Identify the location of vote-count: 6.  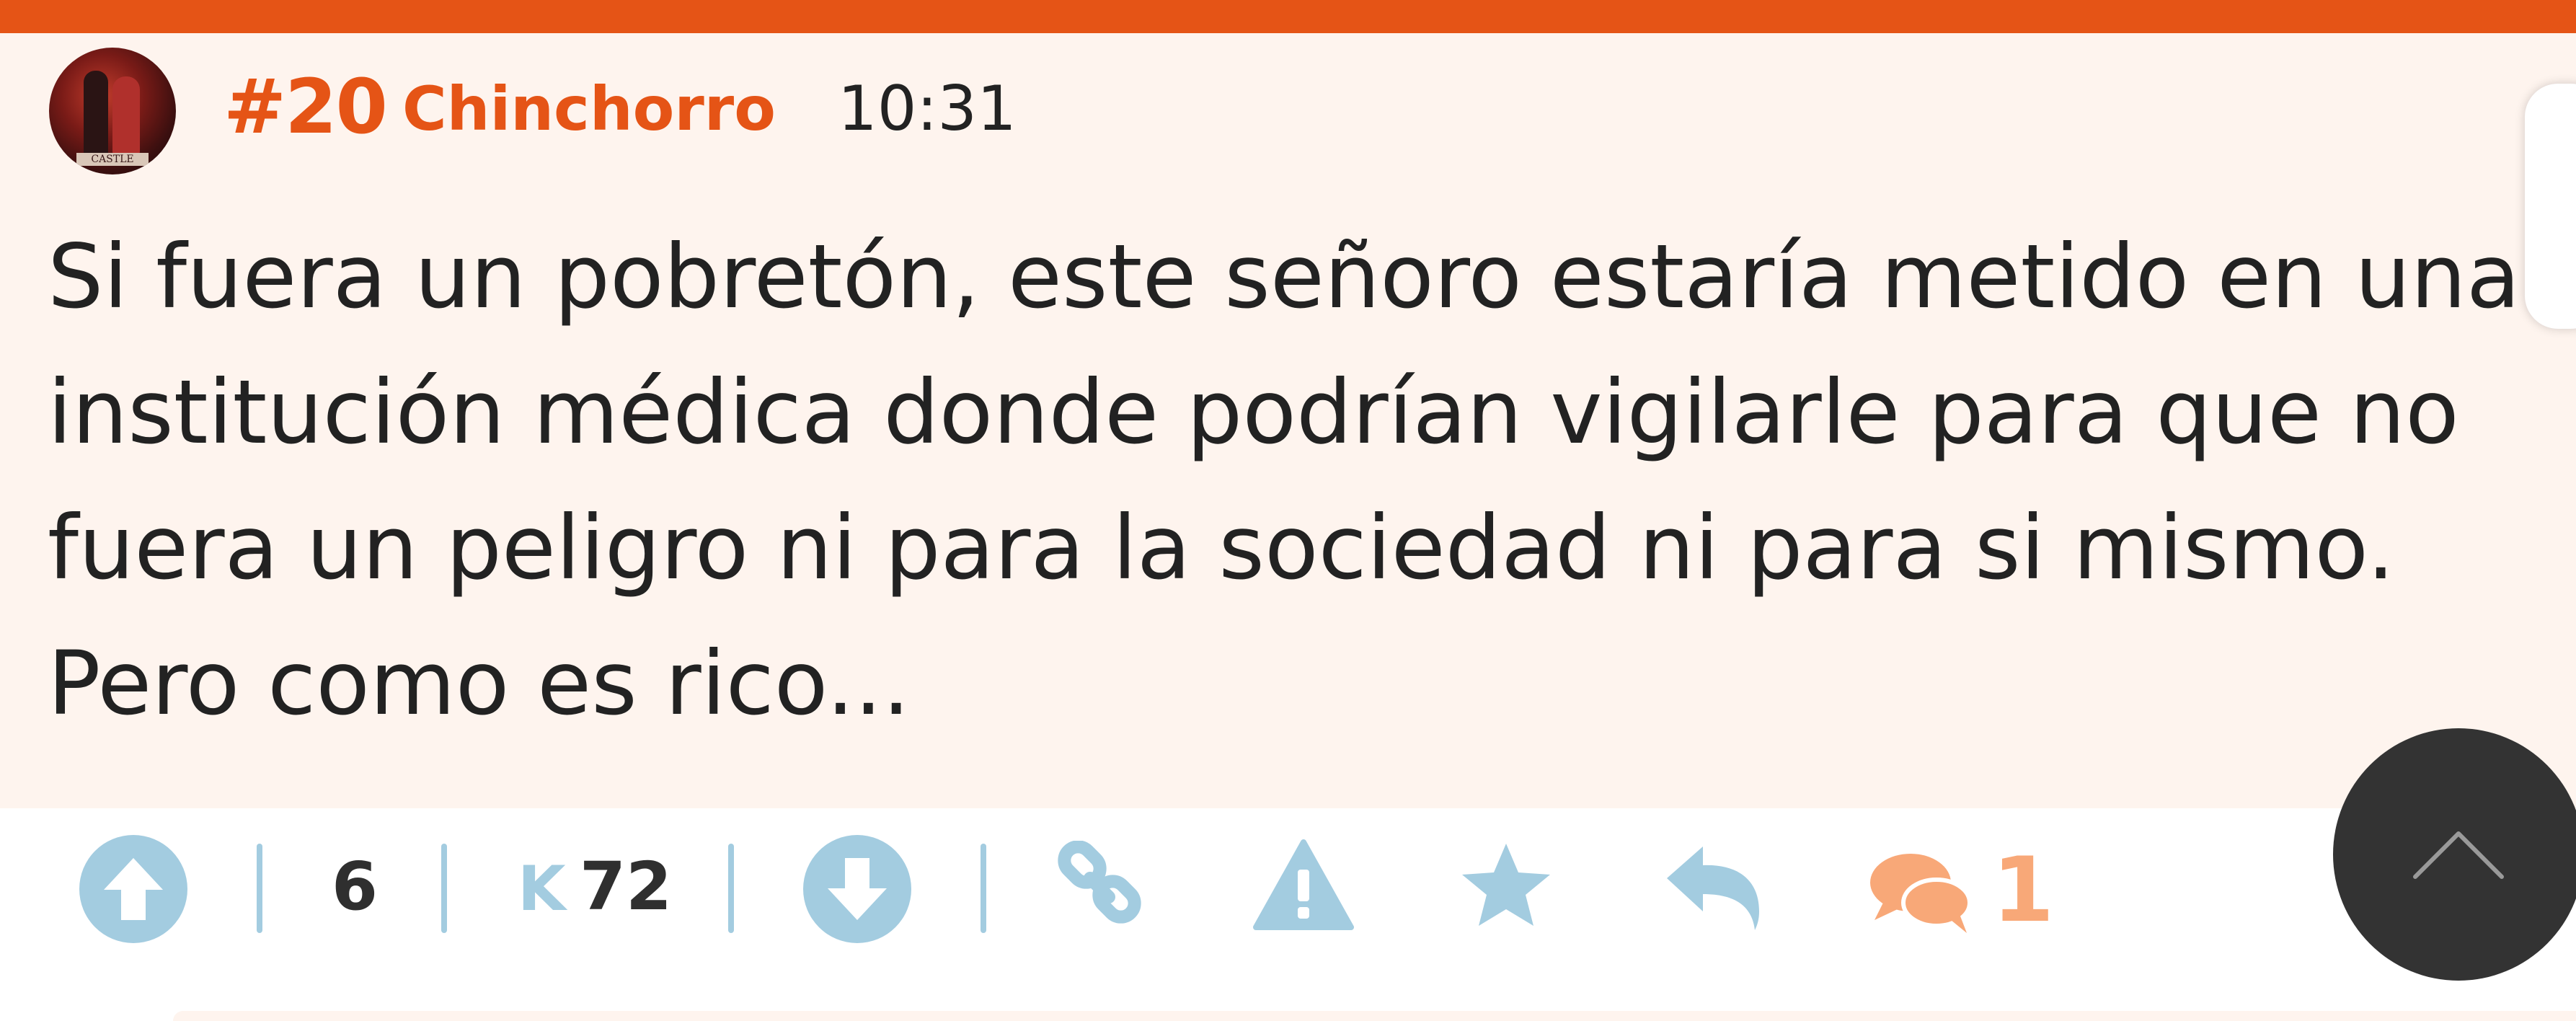
(355, 886).